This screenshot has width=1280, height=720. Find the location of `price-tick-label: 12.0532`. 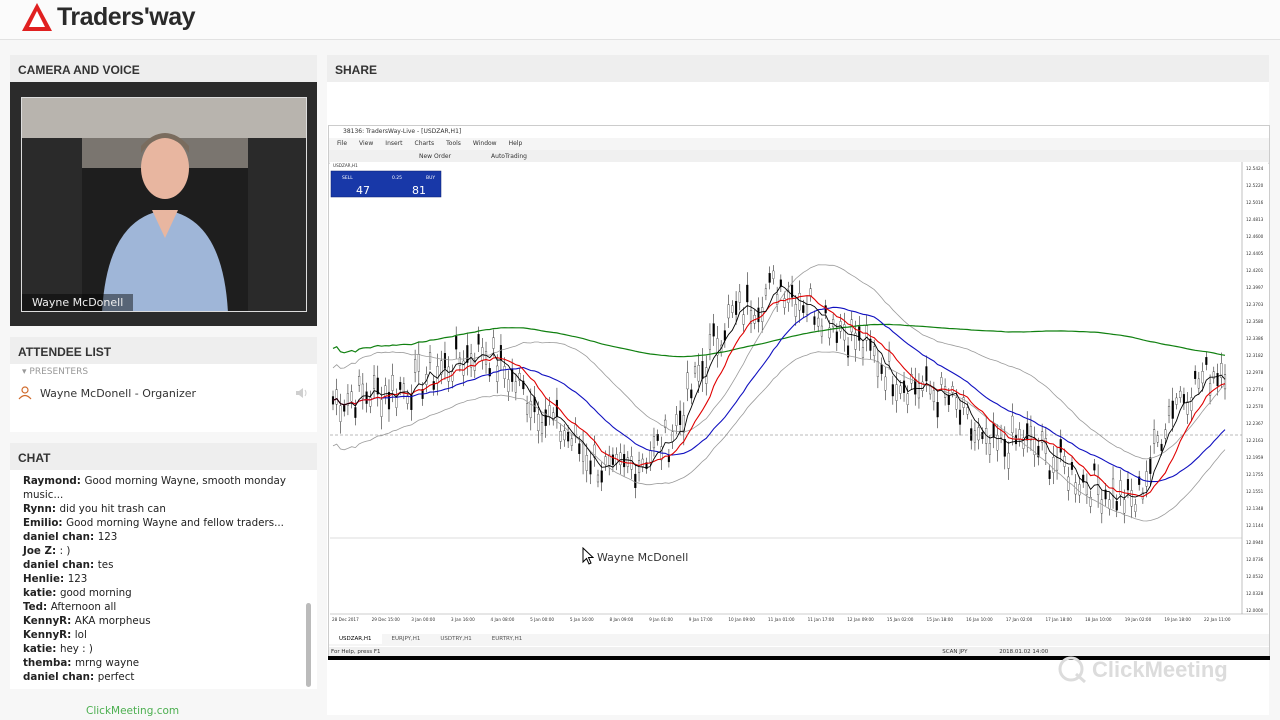

price-tick-label: 12.0532 is located at coordinates (1255, 576).